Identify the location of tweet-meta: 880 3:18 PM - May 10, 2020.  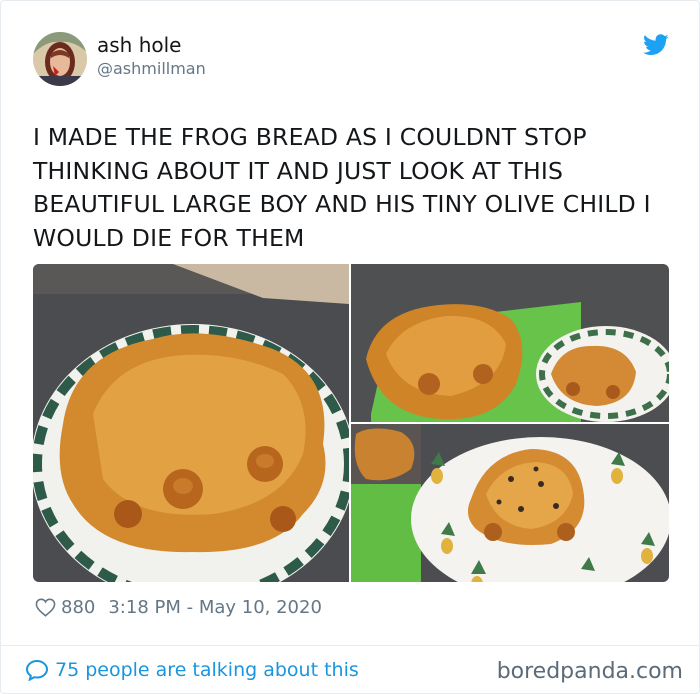
(178, 607).